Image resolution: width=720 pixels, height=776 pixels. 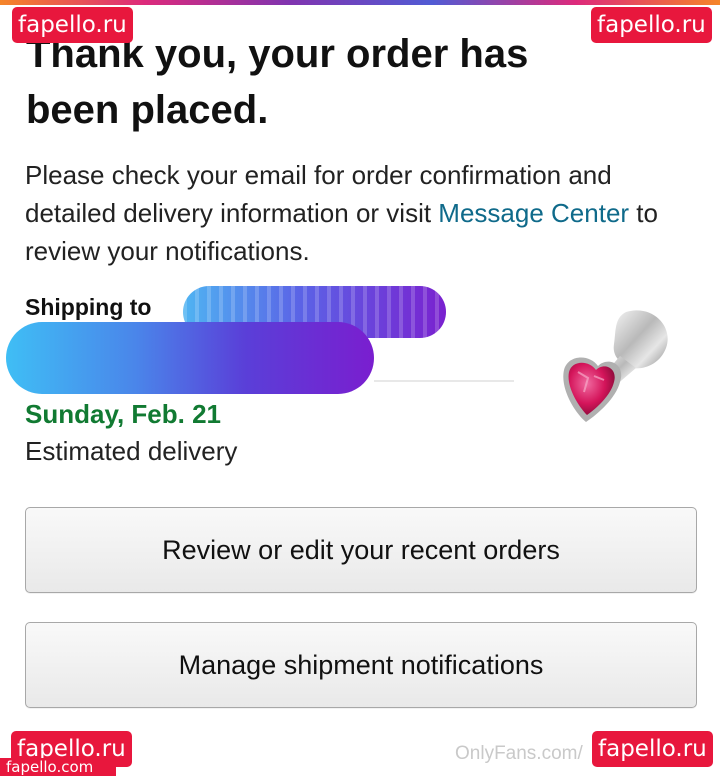 What do you see at coordinates (58, 767) in the screenshot?
I see `watermark-bottom-strip: fapello.com` at bounding box center [58, 767].